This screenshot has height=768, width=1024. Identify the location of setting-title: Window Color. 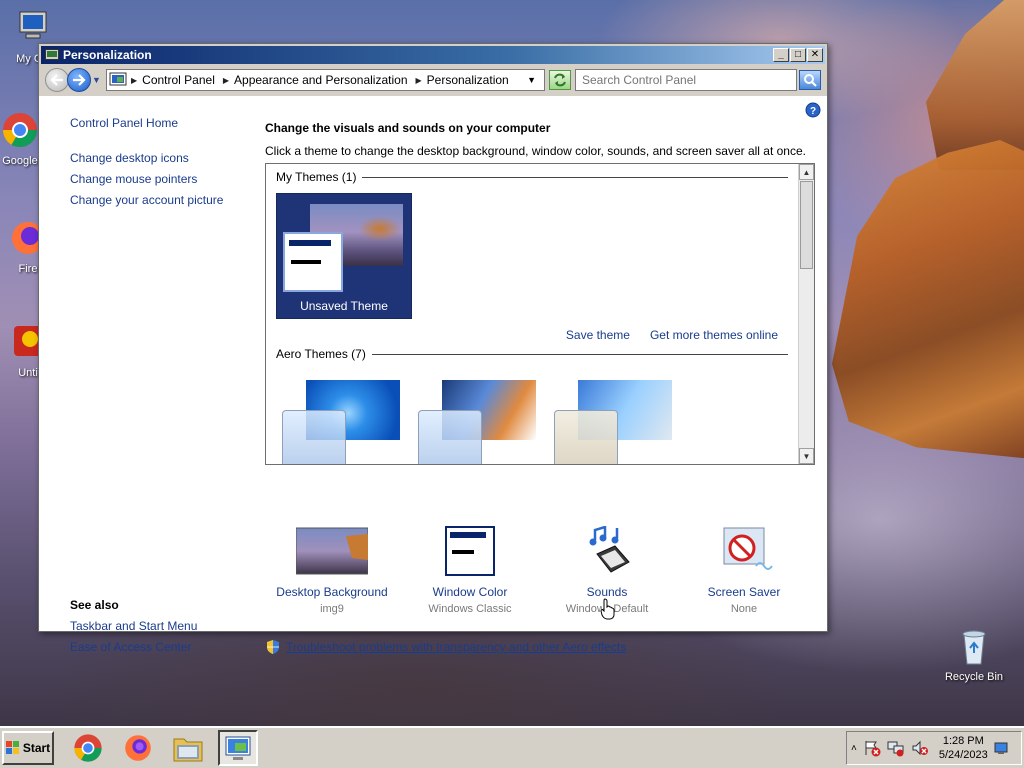
(470, 592).